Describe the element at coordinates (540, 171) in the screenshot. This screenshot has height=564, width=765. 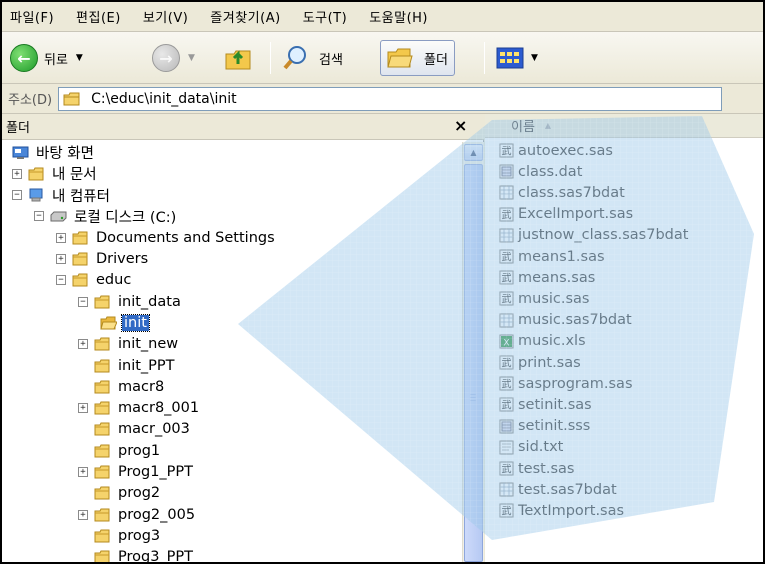
I see `file-item: class.dat` at that location.